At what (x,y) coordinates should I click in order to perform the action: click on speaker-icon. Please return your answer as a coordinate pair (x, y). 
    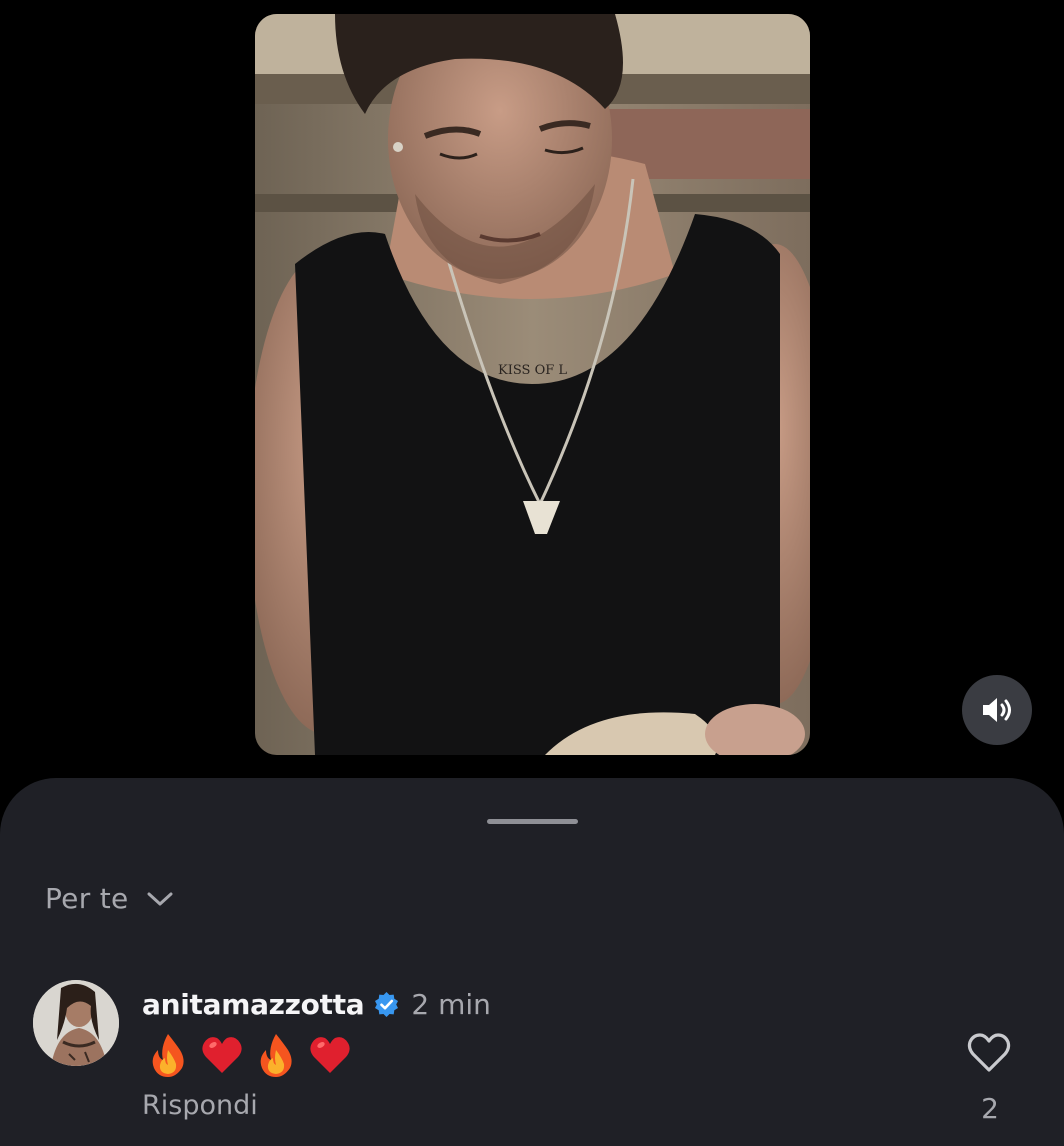
    Looking at the image, I should click on (997, 710).